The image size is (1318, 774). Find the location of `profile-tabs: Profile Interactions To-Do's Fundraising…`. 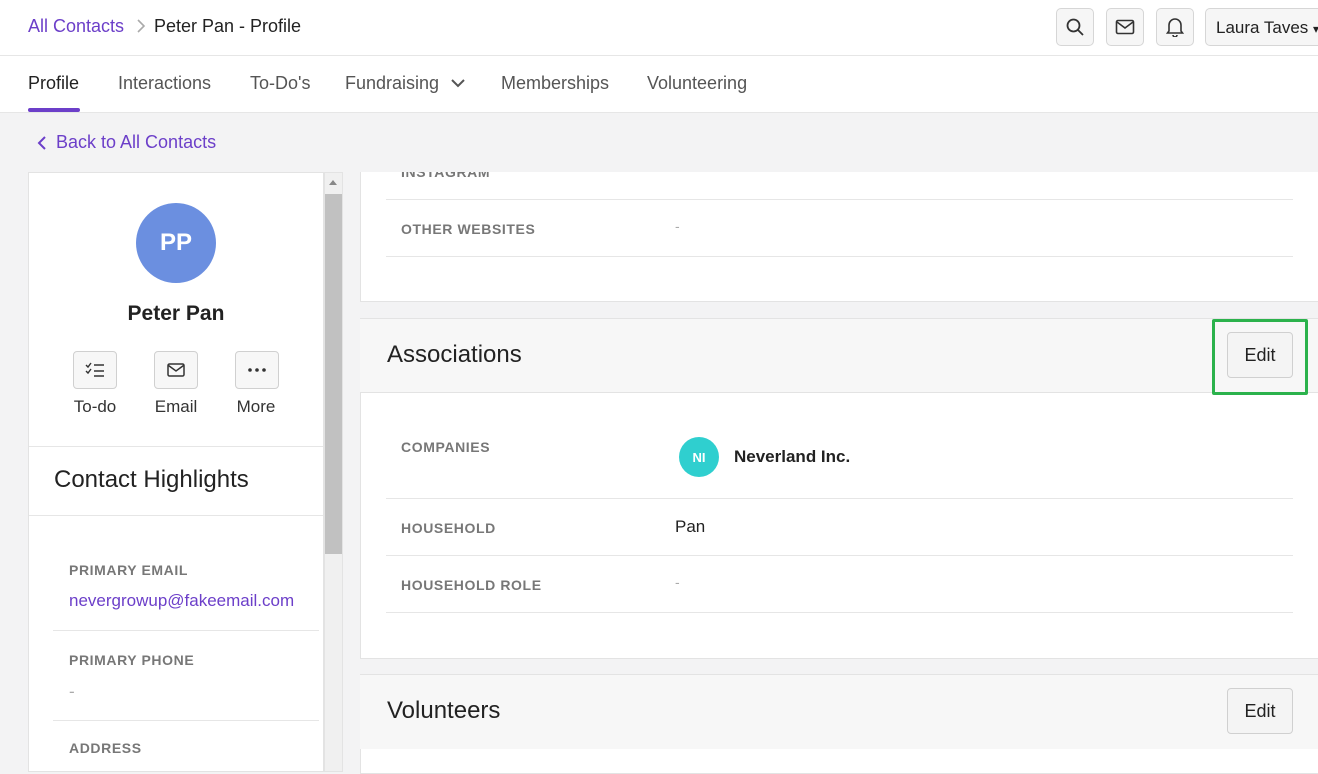

profile-tabs: Profile Interactions To-Do's Fundraising… is located at coordinates (659, 84).